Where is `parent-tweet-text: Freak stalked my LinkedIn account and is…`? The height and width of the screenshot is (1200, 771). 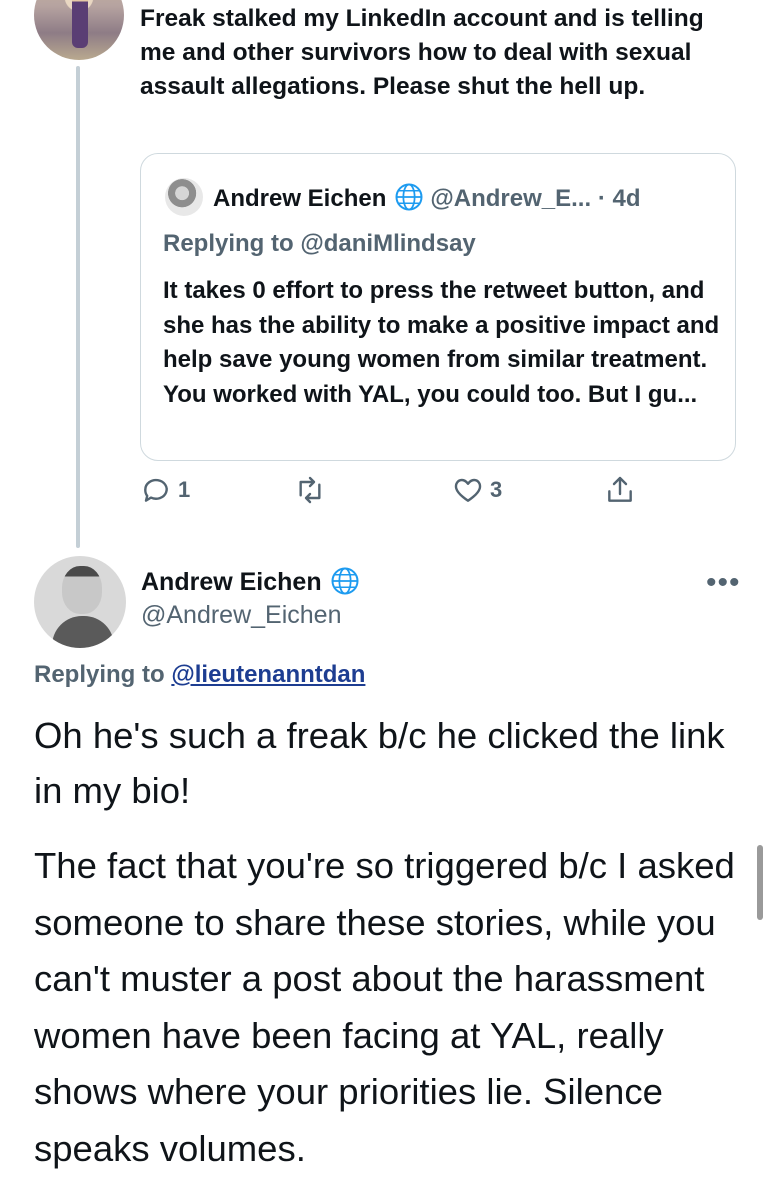
parent-tweet-text: Freak stalked my LinkedIn account and is… is located at coordinates (422, 52).